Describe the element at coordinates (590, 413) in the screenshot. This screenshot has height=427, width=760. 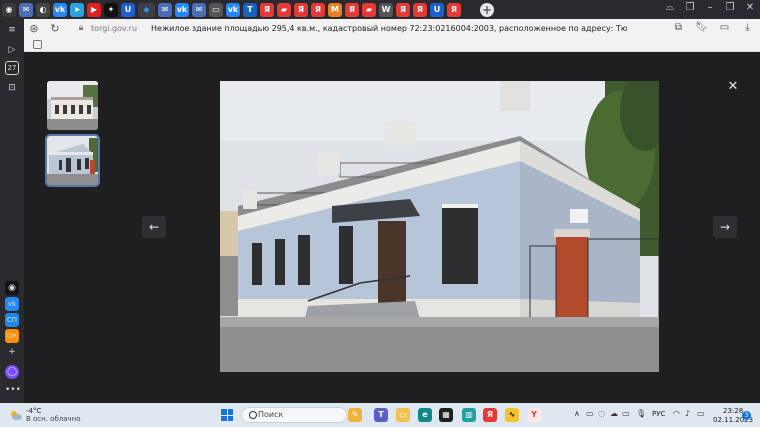
I see `tray-app-icon: ▭` at that location.